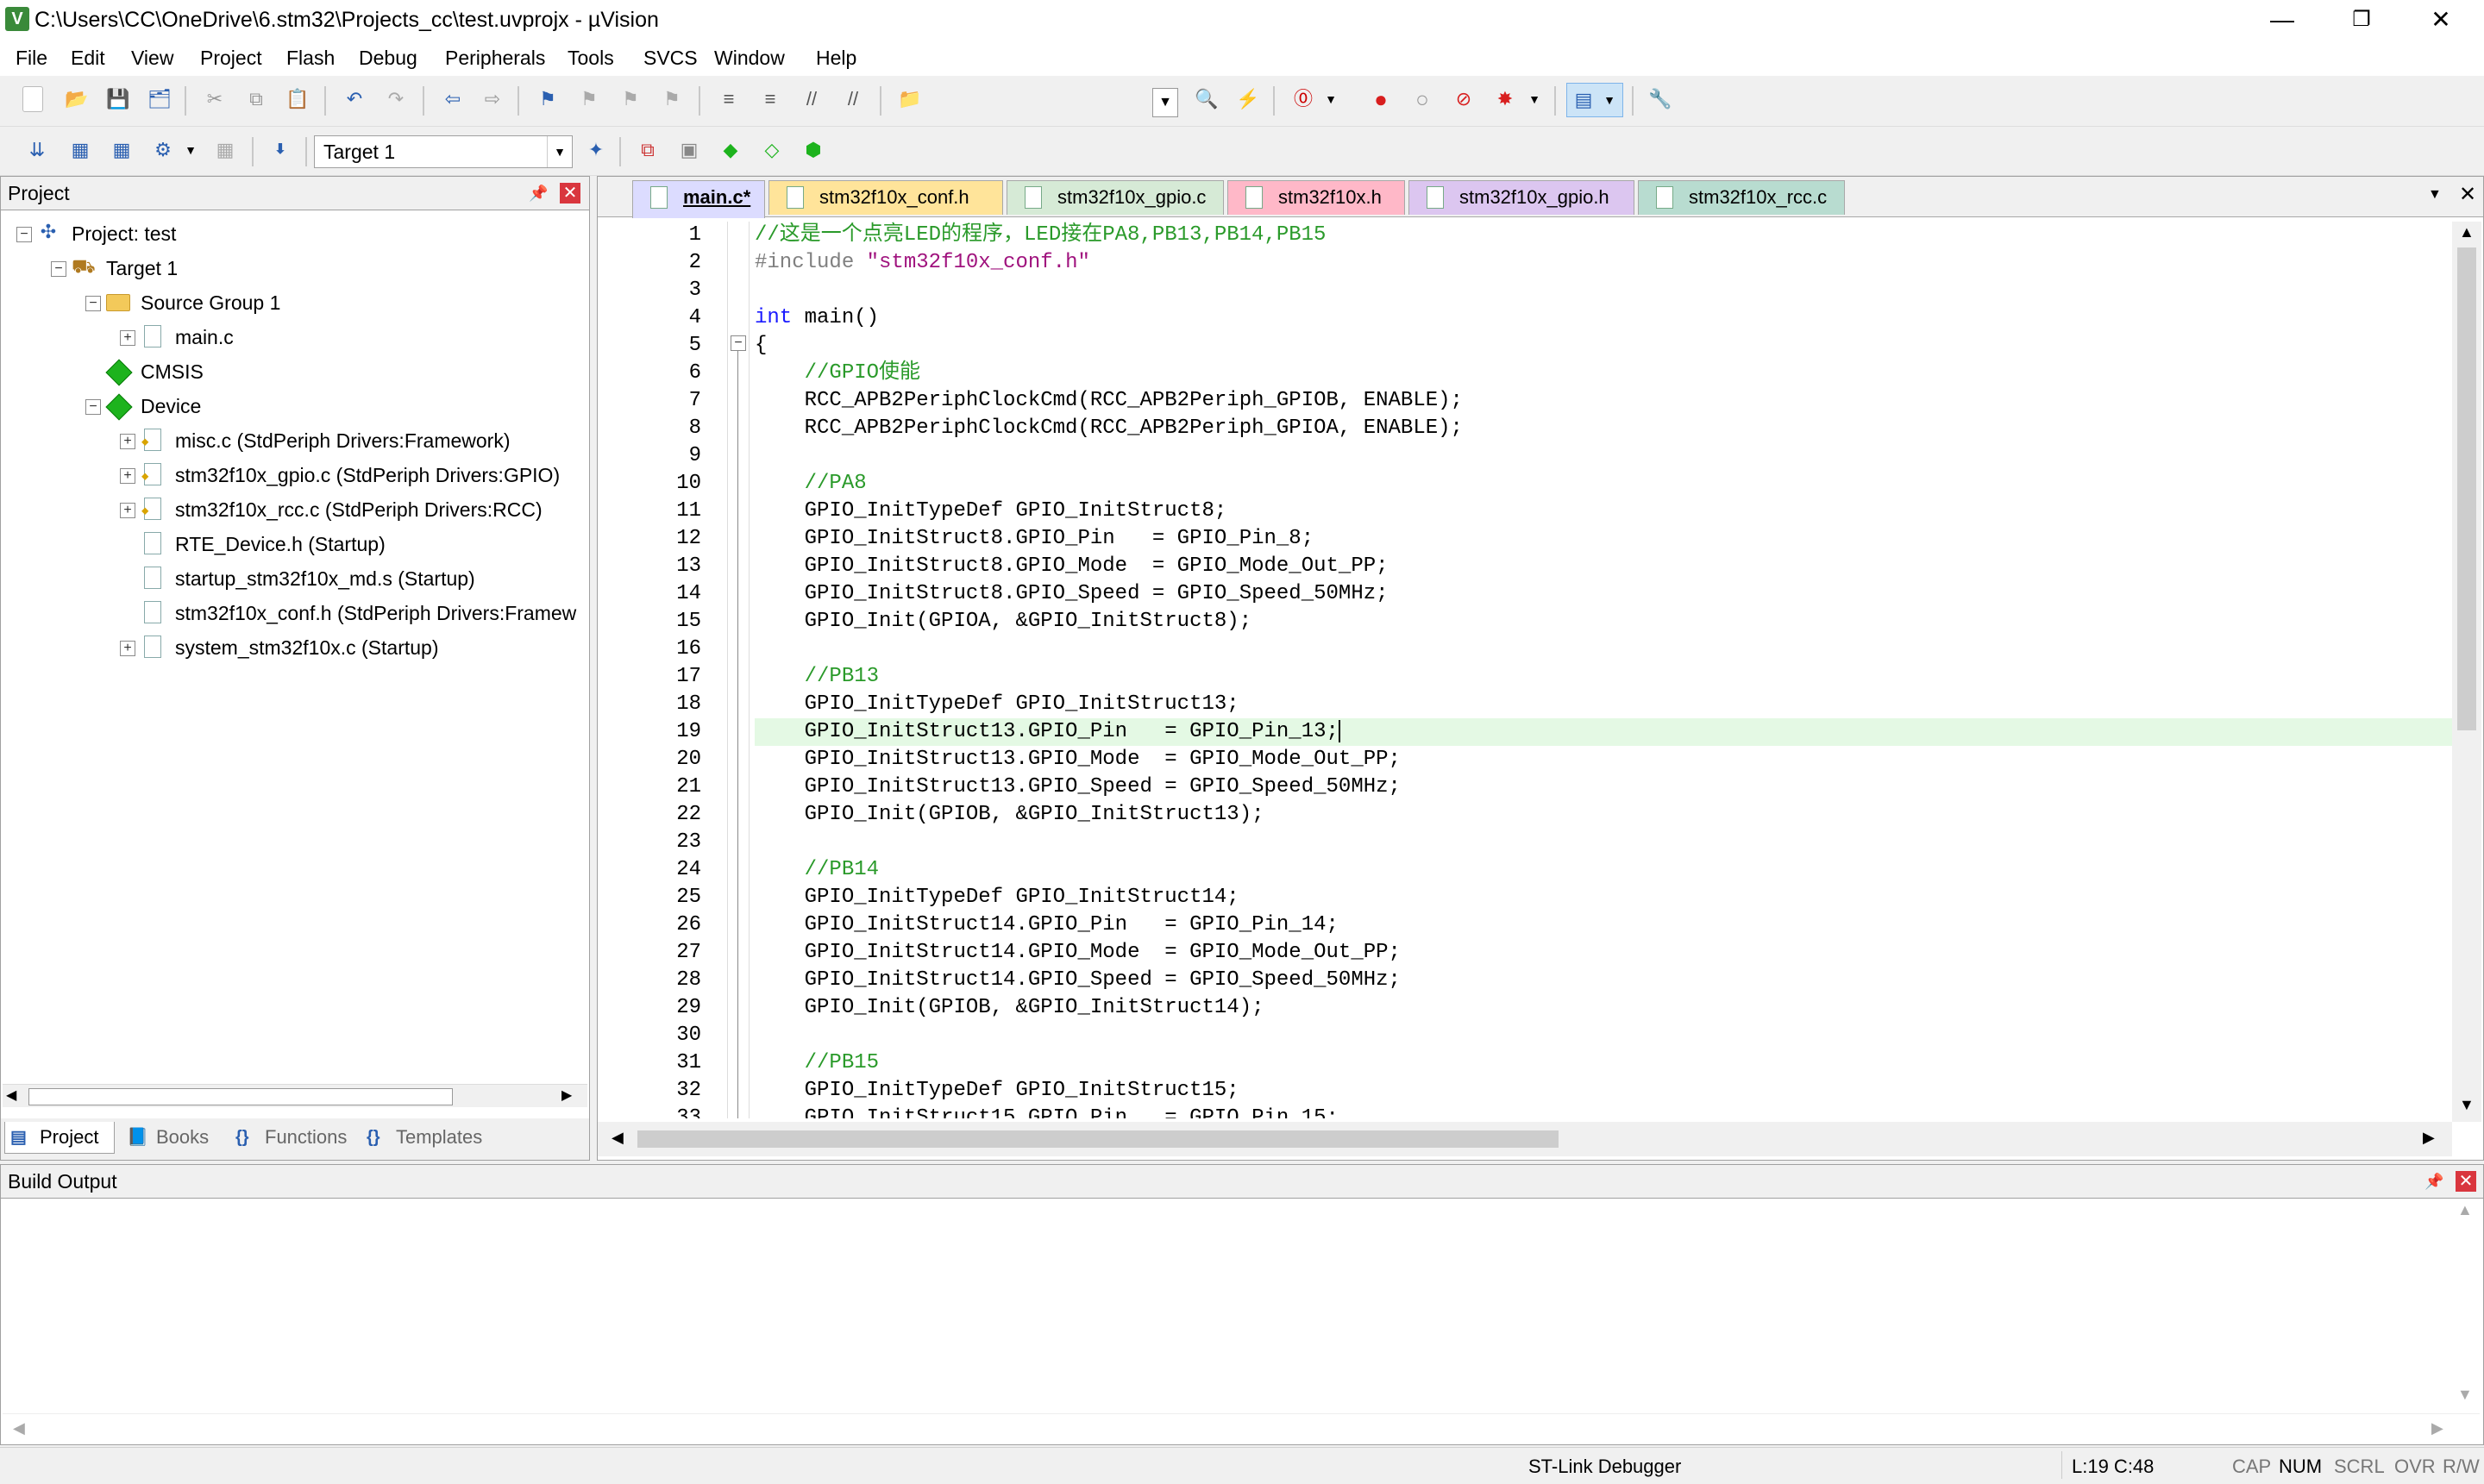 This screenshot has width=2484, height=1484. Describe the element at coordinates (672, 99) in the screenshot. I see `clear-bookmarks-icon: ⚑` at that location.